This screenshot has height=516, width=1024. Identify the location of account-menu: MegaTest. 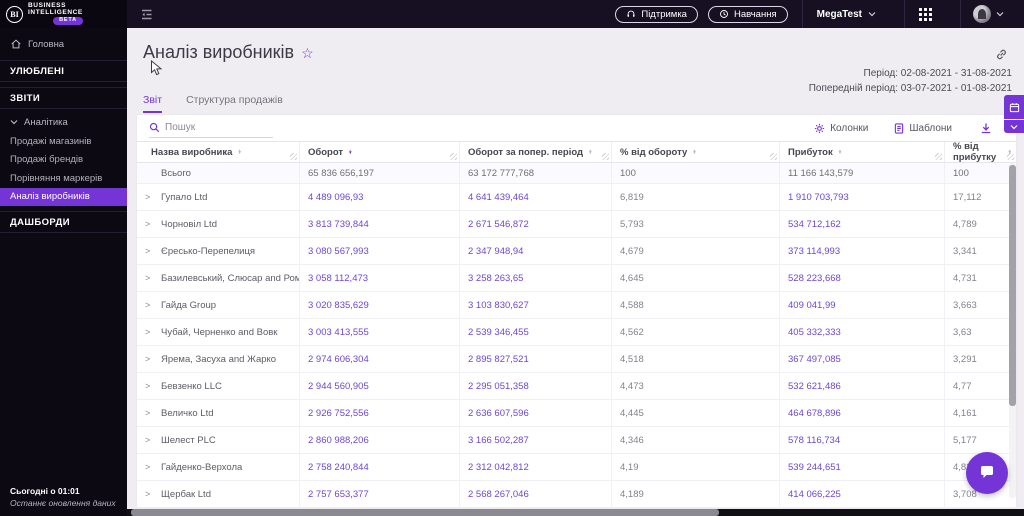
(846, 14).